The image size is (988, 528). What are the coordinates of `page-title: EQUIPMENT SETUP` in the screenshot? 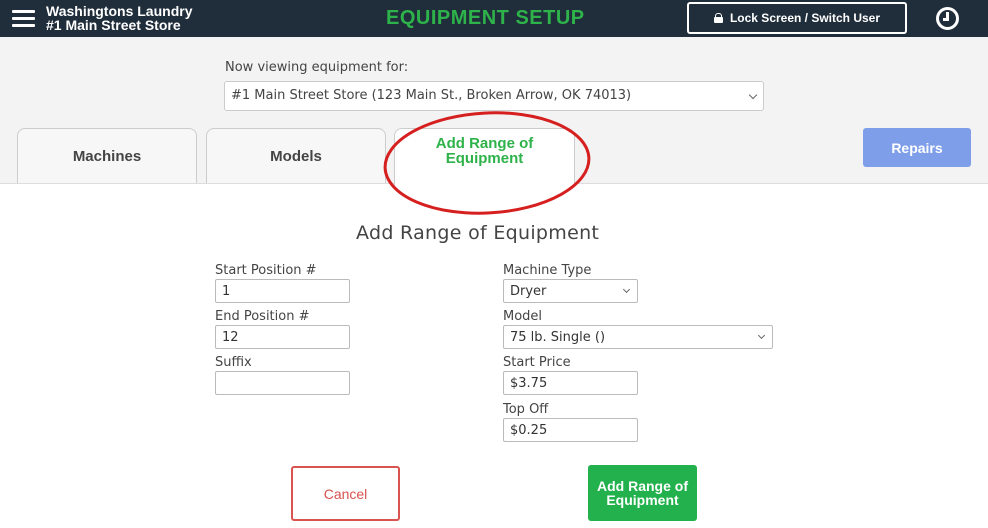 It's located at (485, 18).